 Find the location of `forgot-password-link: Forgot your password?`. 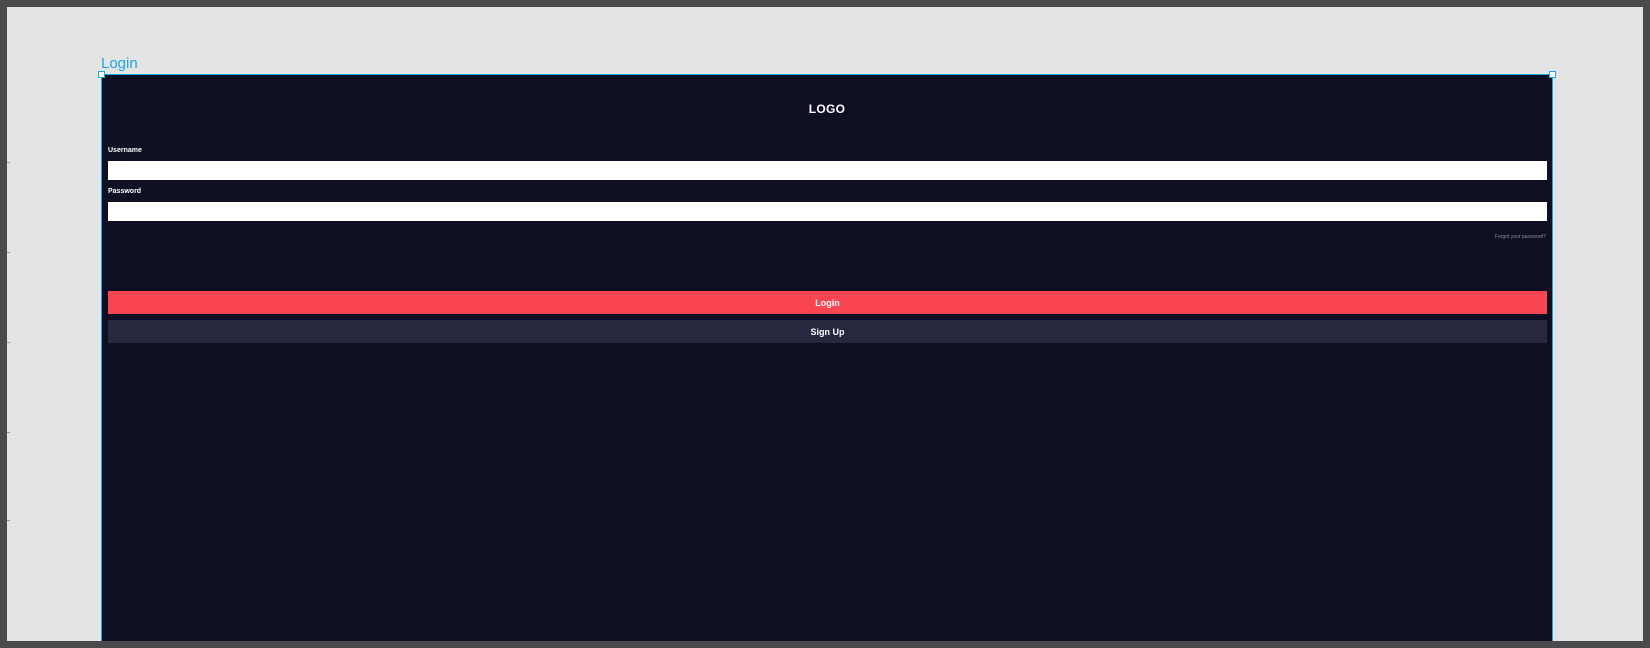

forgot-password-link: Forgot your password? is located at coordinates (1520, 237).